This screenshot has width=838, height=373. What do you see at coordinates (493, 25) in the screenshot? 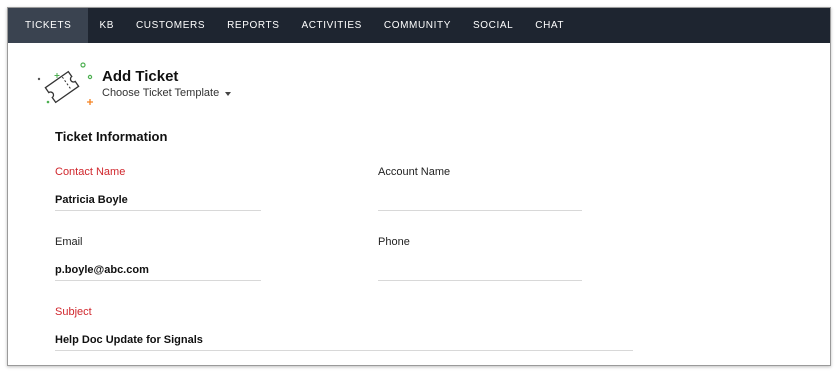
I see `nav-tab-social: SOCIAL` at bounding box center [493, 25].